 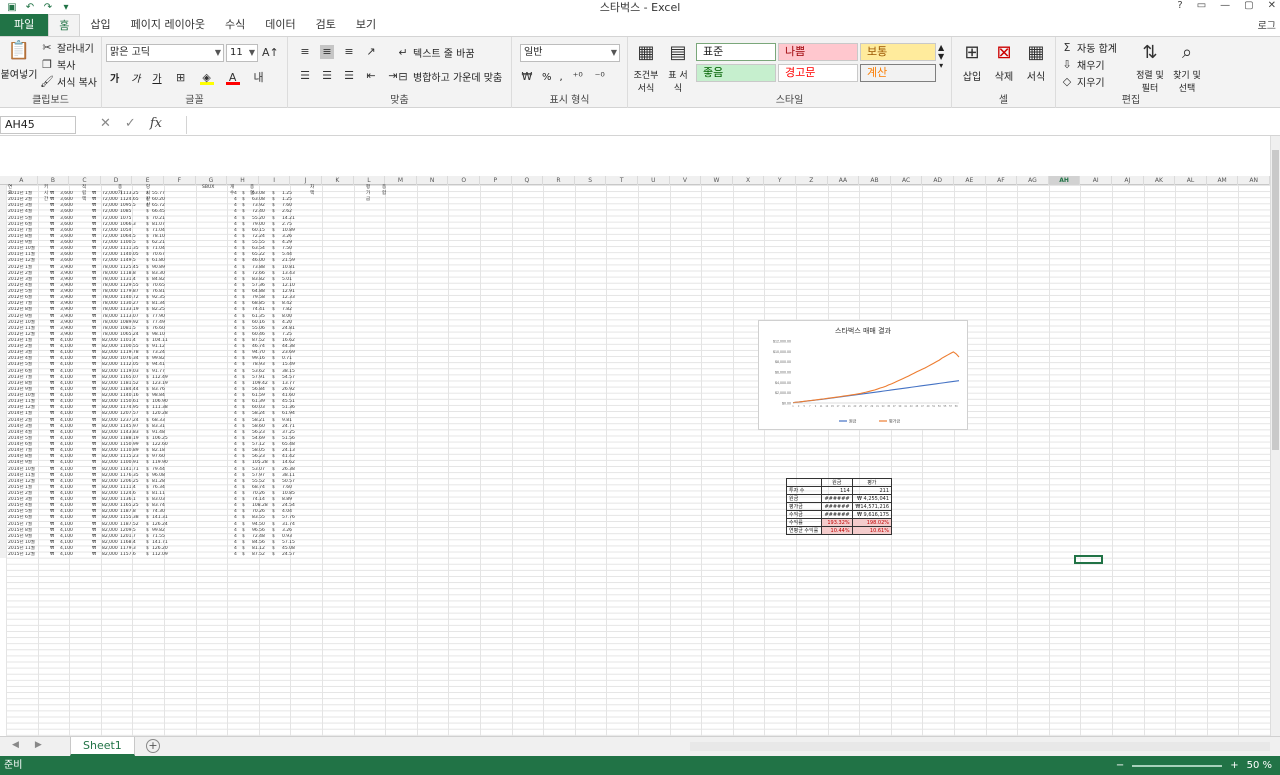 What do you see at coordinates (160, 384) in the screenshot?
I see `table-cell: 123.19` at bounding box center [160, 384].